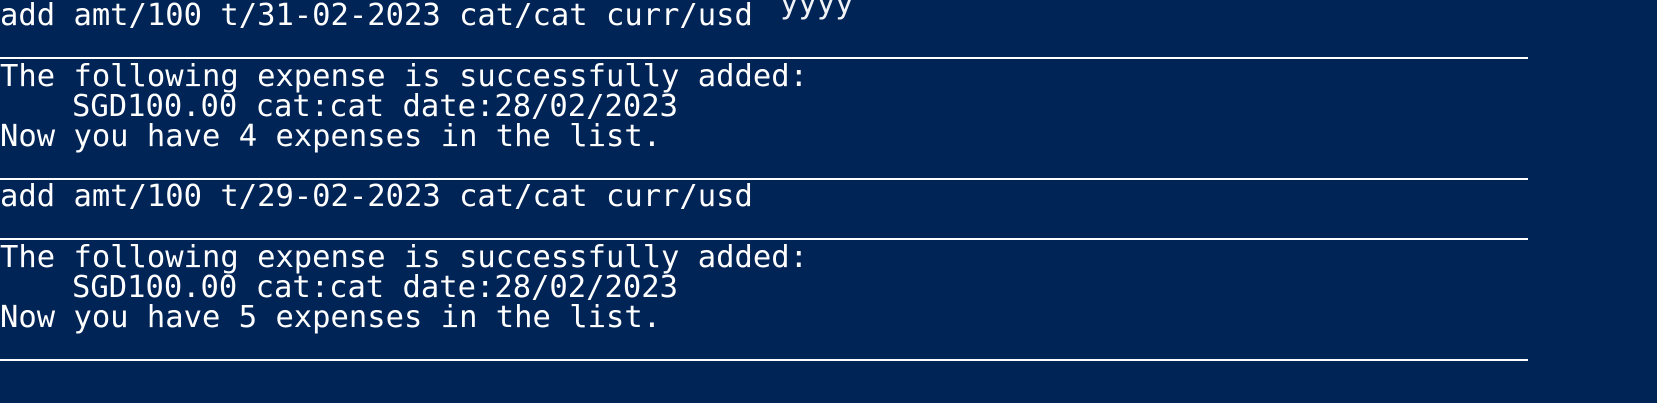 The image size is (1657, 403). I want to click on response-expense-count-2: Now you have 5 expenses in the list., so click(331, 317).